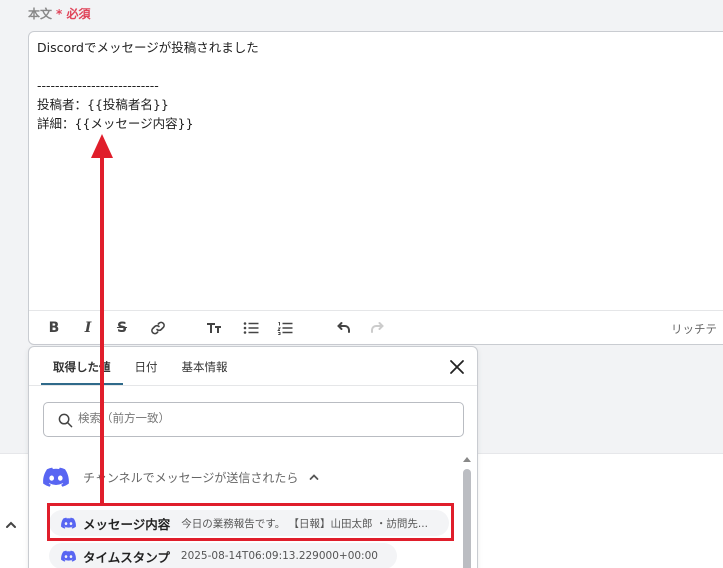 The image size is (723, 568). I want to click on text-size-icon, so click(214, 328).